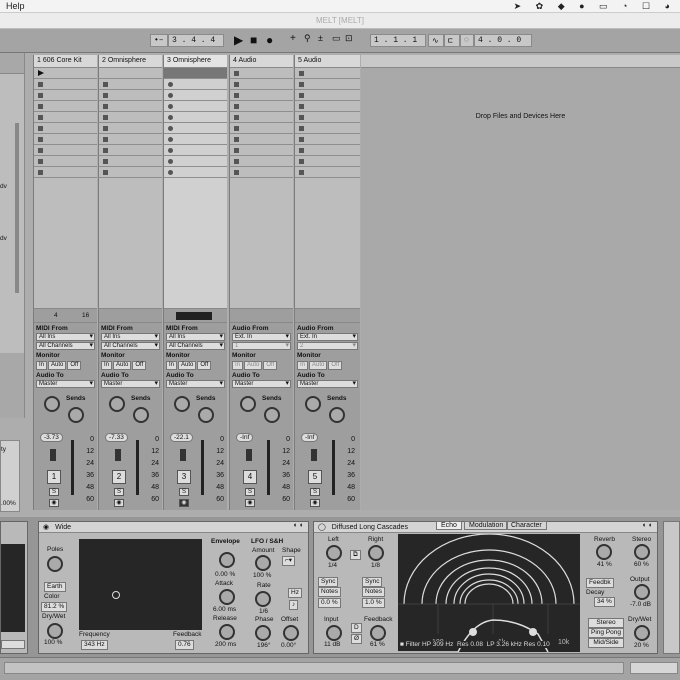 The height and width of the screenshot is (680, 680). What do you see at coordinates (293, 38) in the screenshot?
I see `add-icon: +` at bounding box center [293, 38].